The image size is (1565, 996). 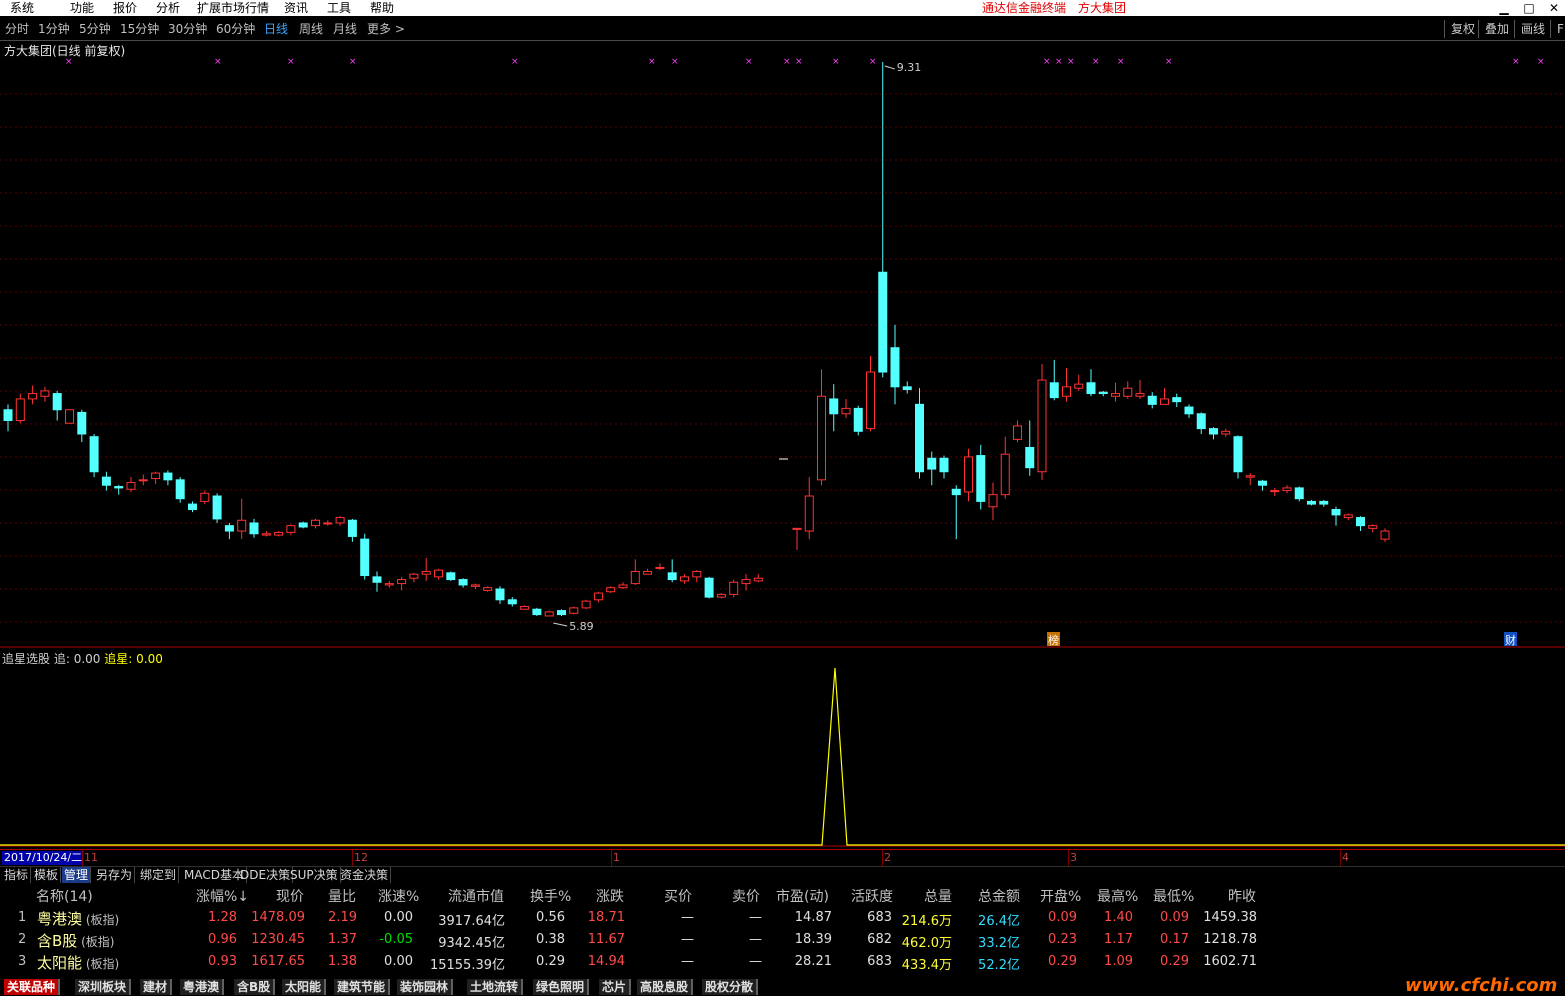 I want to click on tab-dde: DDE决策, so click(x=266, y=875).